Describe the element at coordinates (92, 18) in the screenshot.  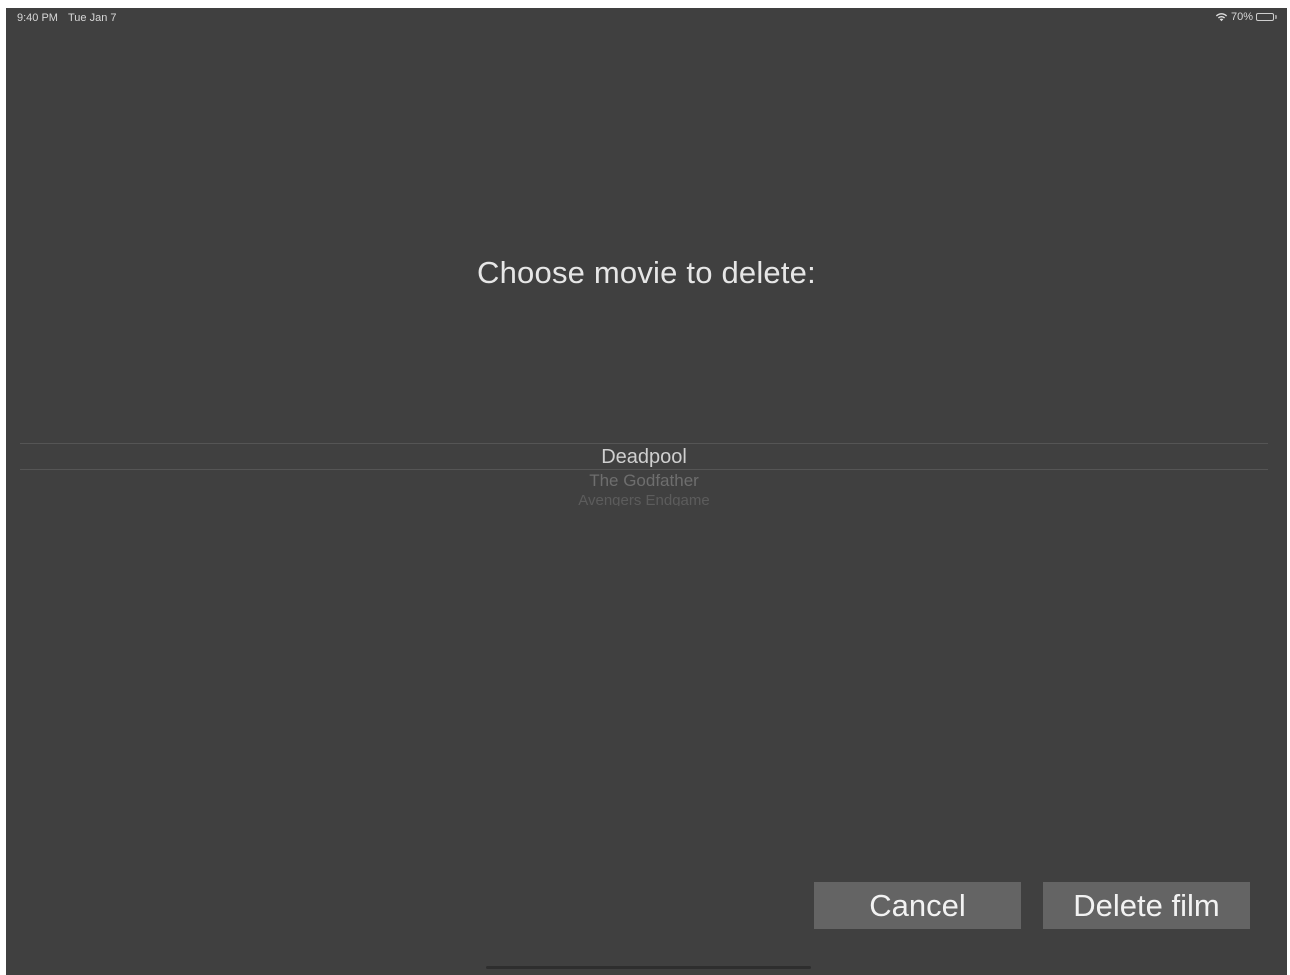
I see `status-date: Tue Jan 7` at that location.